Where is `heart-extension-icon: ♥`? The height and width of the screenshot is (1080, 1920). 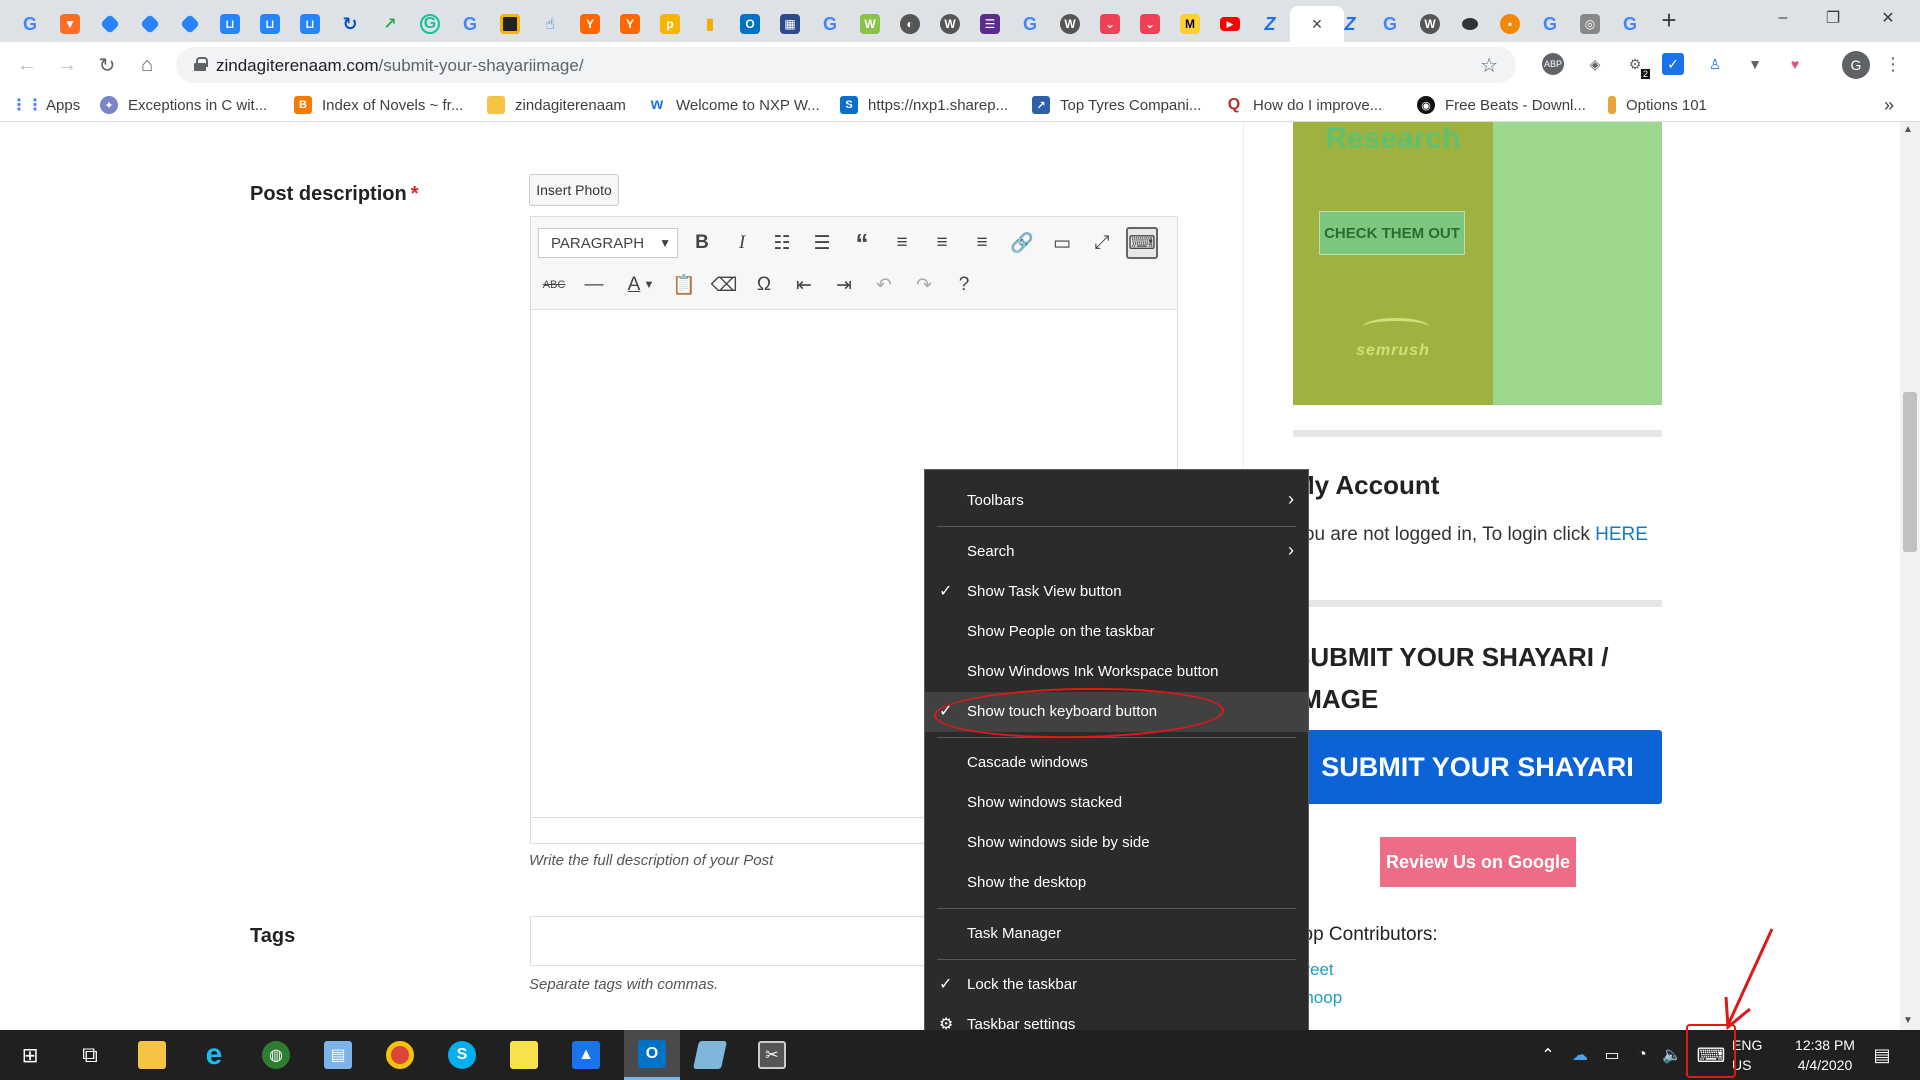
heart-extension-icon: ♥ is located at coordinates (1795, 64).